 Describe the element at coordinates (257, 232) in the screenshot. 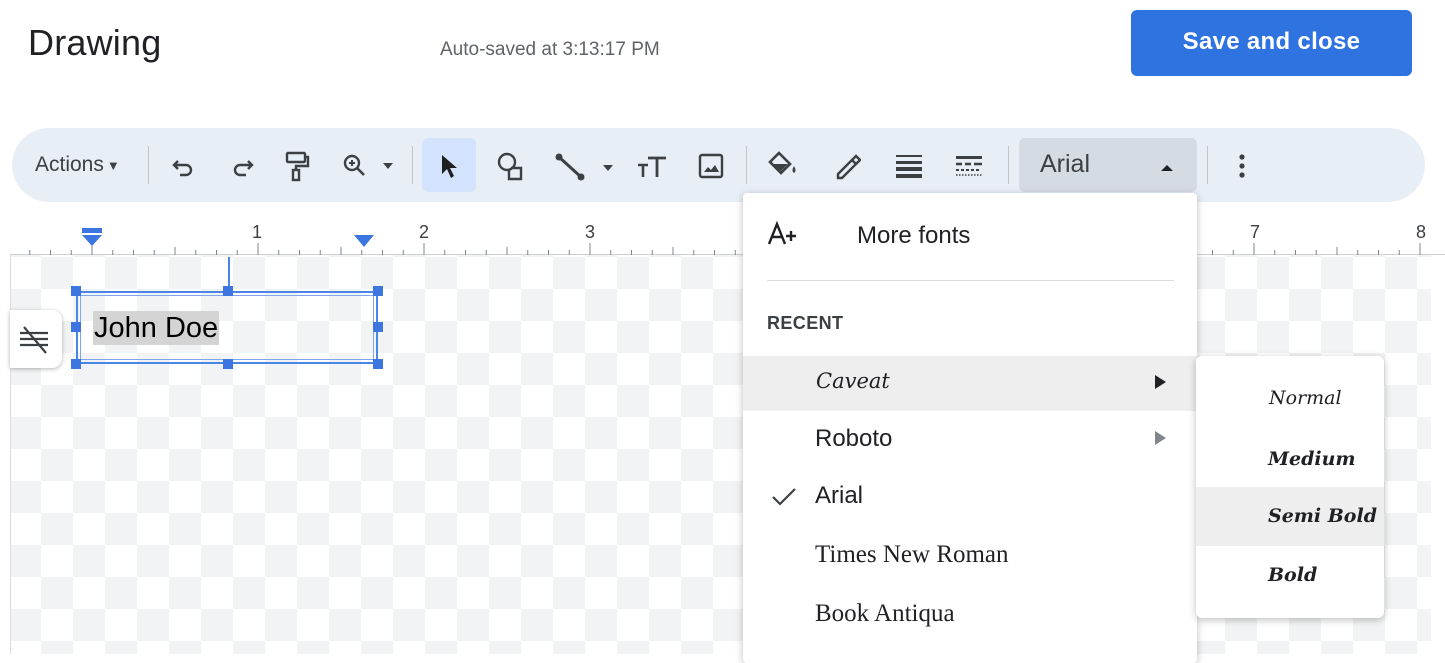

I see `ruler-number: 1` at that location.